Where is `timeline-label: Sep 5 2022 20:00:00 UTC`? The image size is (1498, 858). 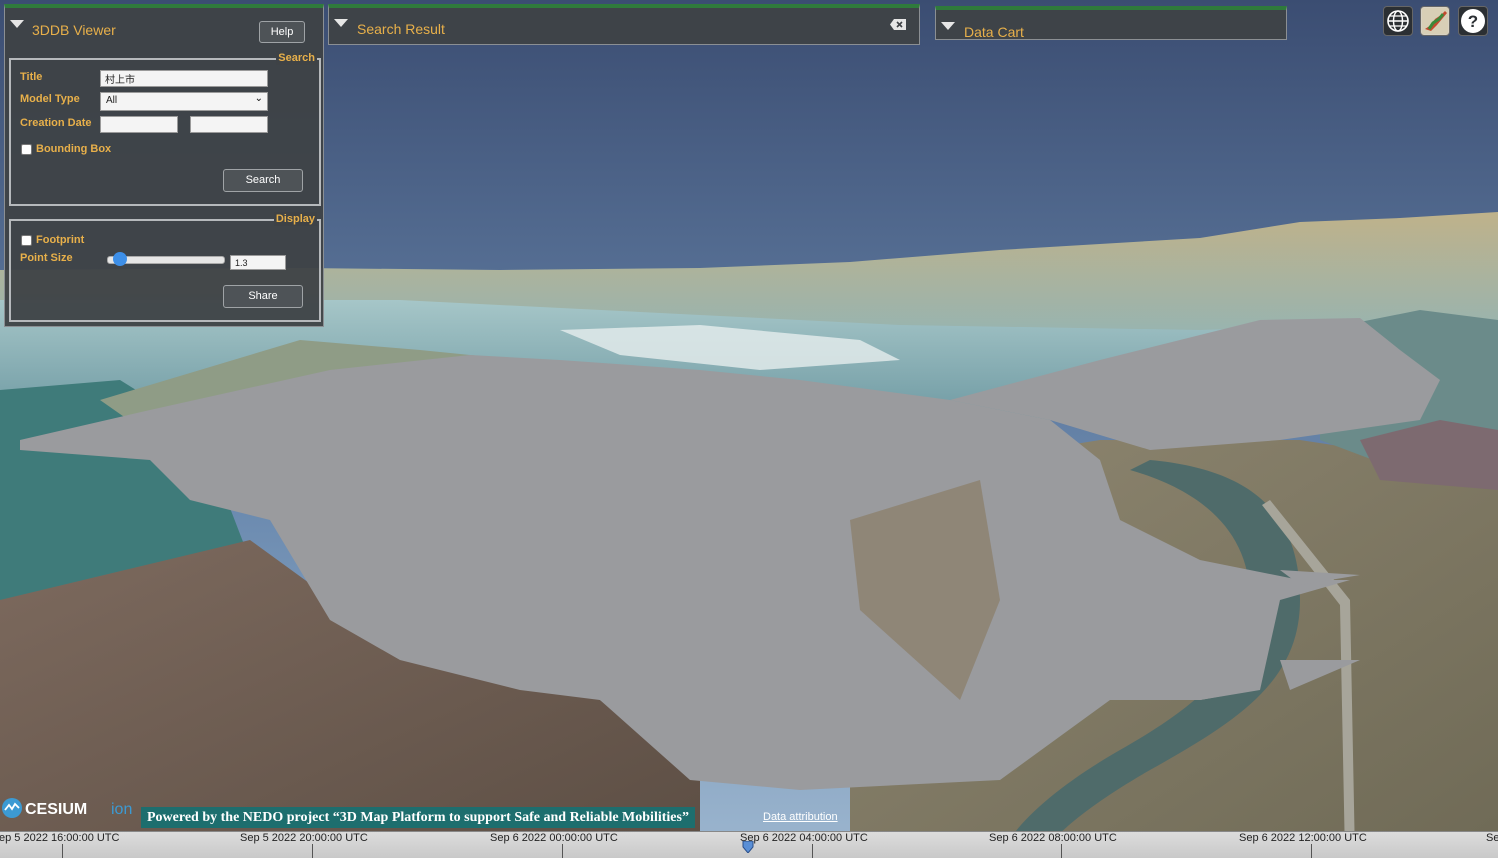
timeline-label: Sep 5 2022 20:00:00 UTC is located at coordinates (304, 838).